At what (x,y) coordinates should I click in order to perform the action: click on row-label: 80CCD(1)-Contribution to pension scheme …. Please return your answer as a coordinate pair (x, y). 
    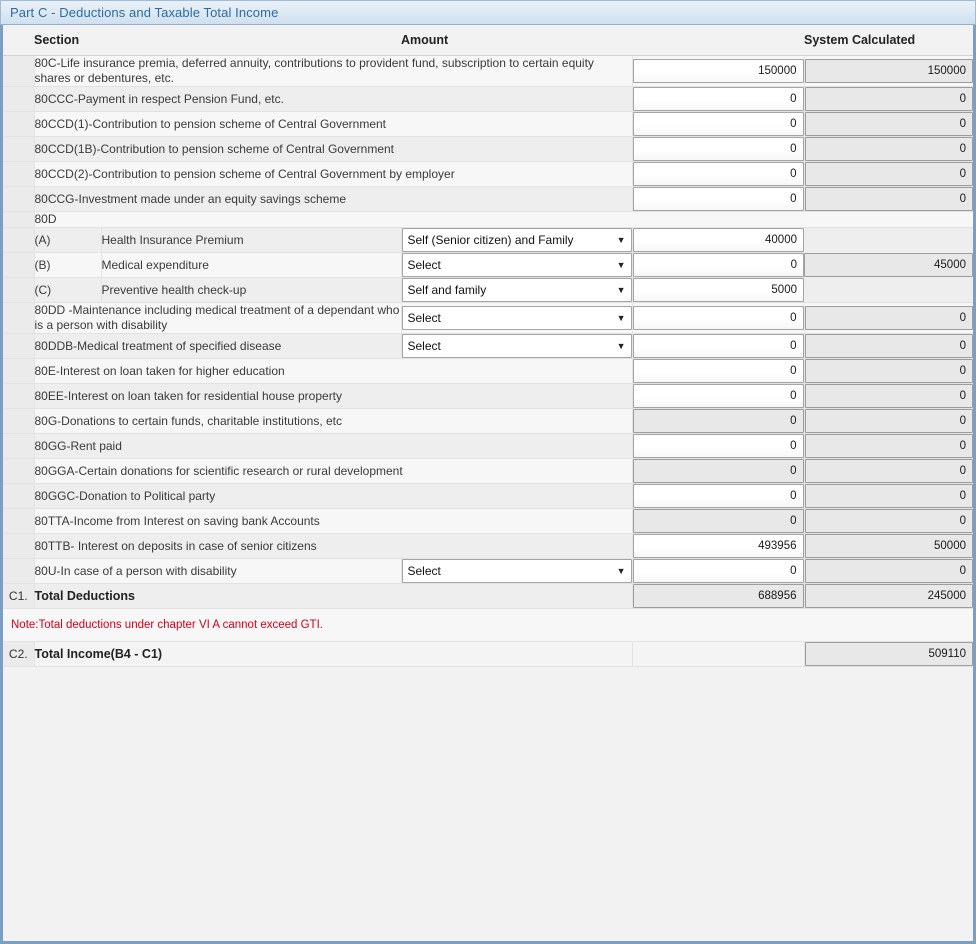
    Looking at the image, I should click on (332, 124).